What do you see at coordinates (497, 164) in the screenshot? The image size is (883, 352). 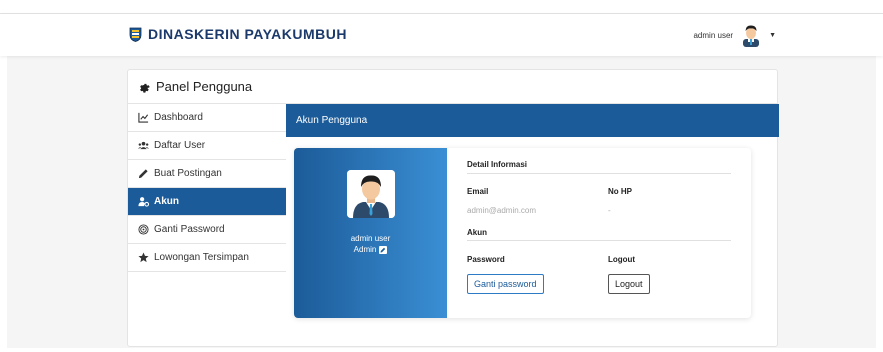 I see `detail-section-title: Detail Informasi` at bounding box center [497, 164].